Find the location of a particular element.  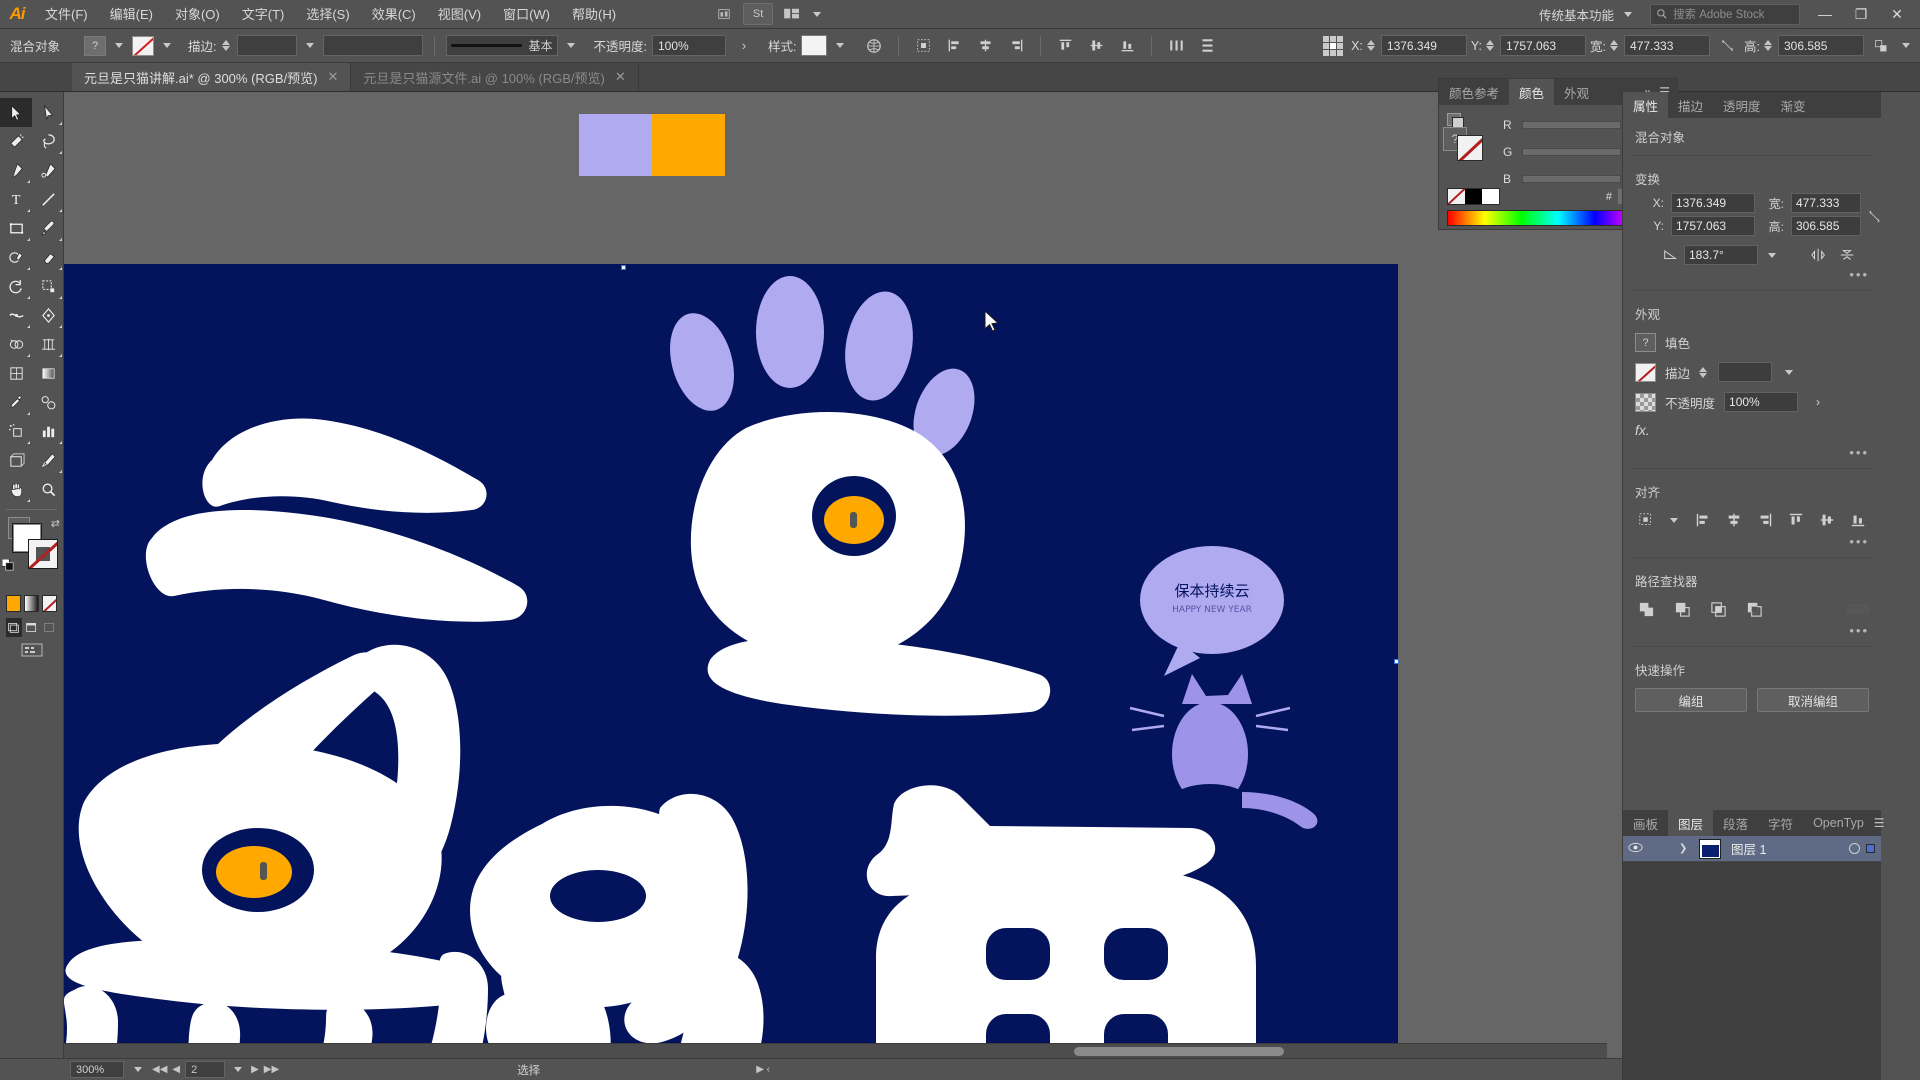

tab-paragraph: 段落 is located at coordinates (1736, 823).